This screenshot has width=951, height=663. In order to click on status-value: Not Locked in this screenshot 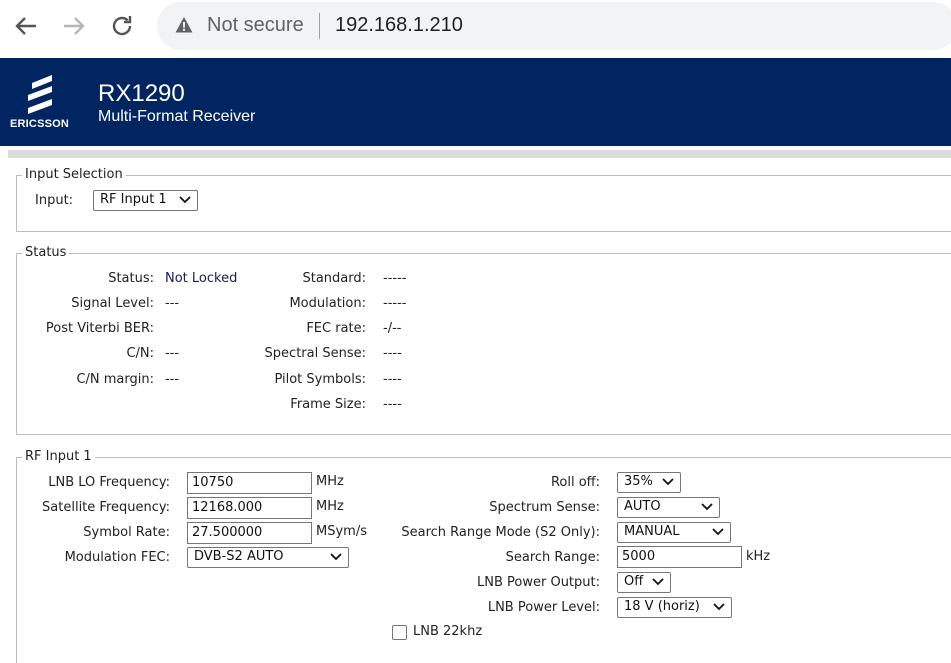, I will do `click(201, 278)`.